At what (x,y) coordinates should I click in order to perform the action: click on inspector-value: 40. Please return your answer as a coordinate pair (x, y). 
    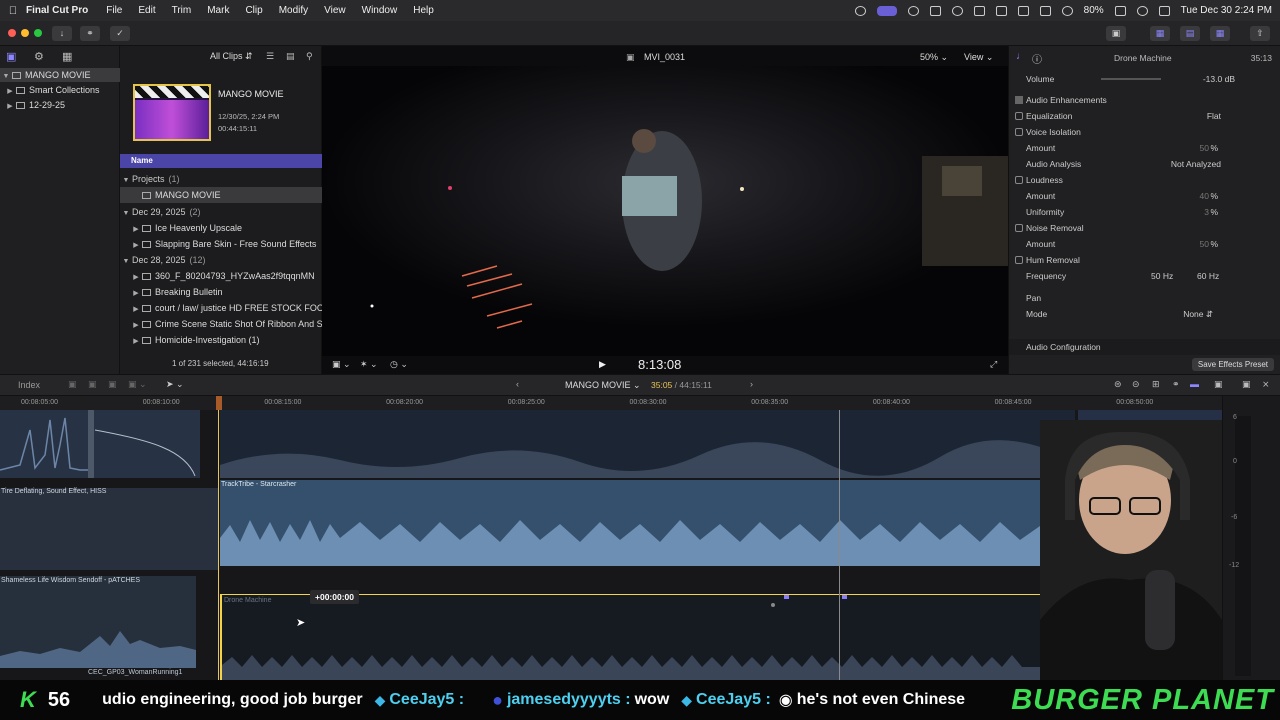
    Looking at the image, I should click on (1204, 196).